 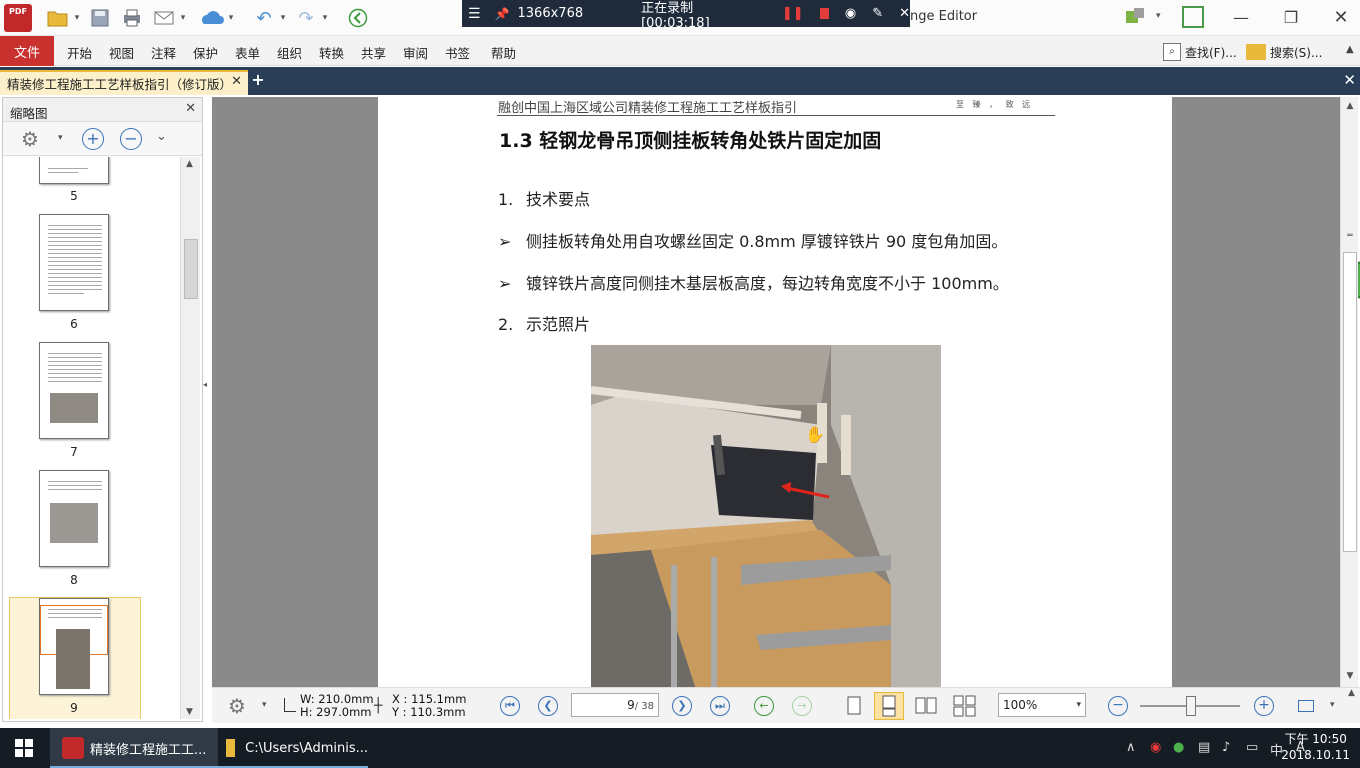 What do you see at coordinates (1131, 747) in the screenshot?
I see `tray-expand-icon: ∧` at bounding box center [1131, 747].